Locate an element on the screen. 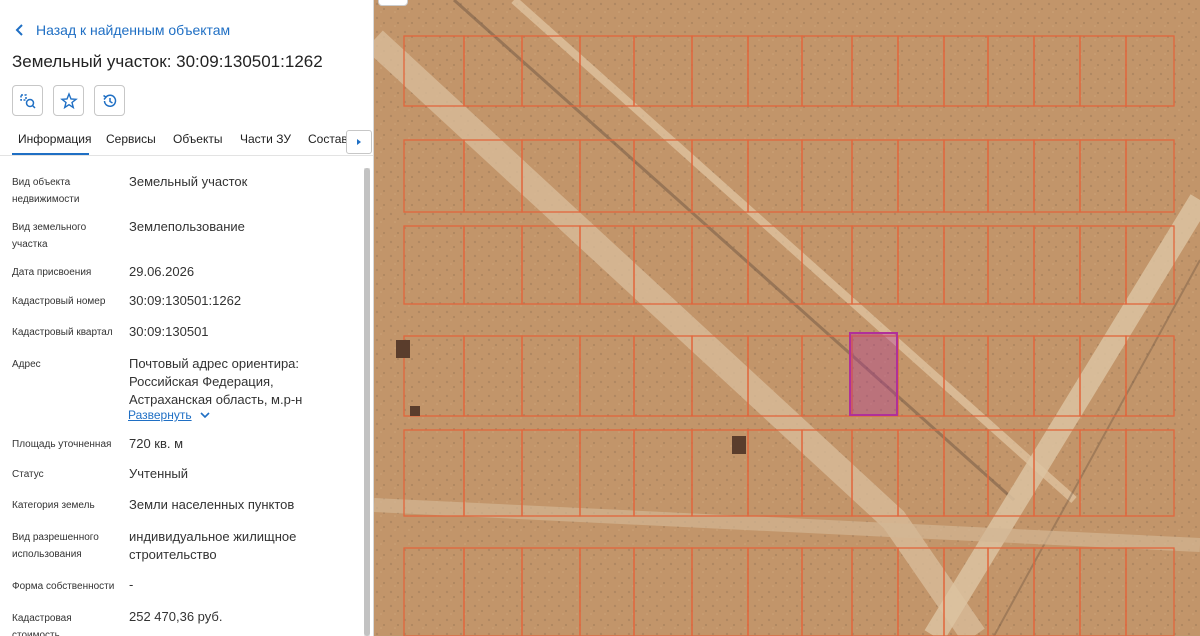 The width and height of the screenshot is (1200, 636). label-ownership: Форма собственности is located at coordinates (63, 586).